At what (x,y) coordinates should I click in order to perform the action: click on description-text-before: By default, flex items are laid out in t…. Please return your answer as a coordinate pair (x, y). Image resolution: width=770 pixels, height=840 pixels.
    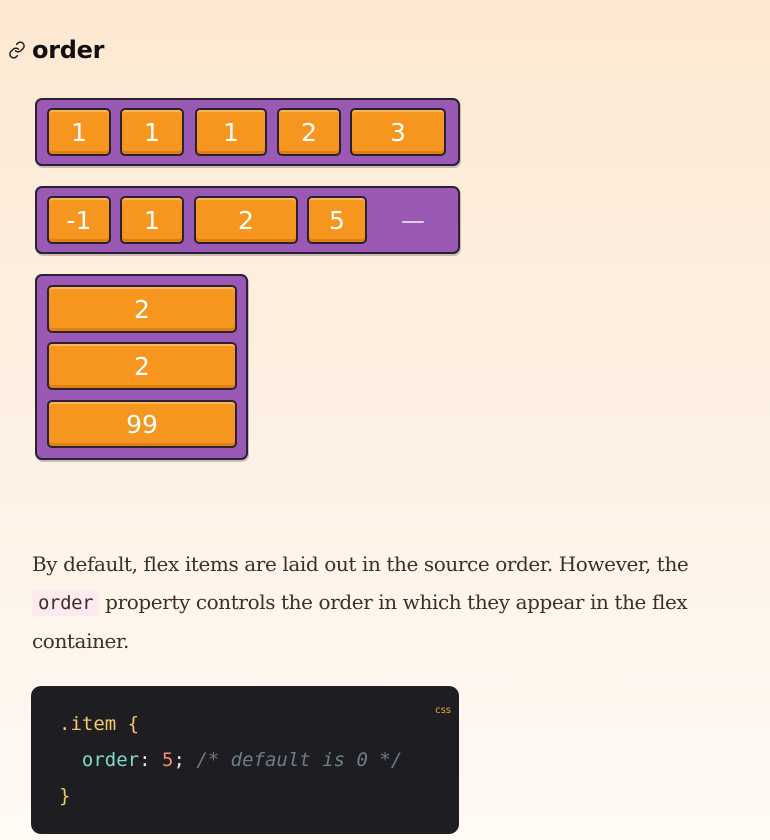
    Looking at the image, I should click on (360, 564).